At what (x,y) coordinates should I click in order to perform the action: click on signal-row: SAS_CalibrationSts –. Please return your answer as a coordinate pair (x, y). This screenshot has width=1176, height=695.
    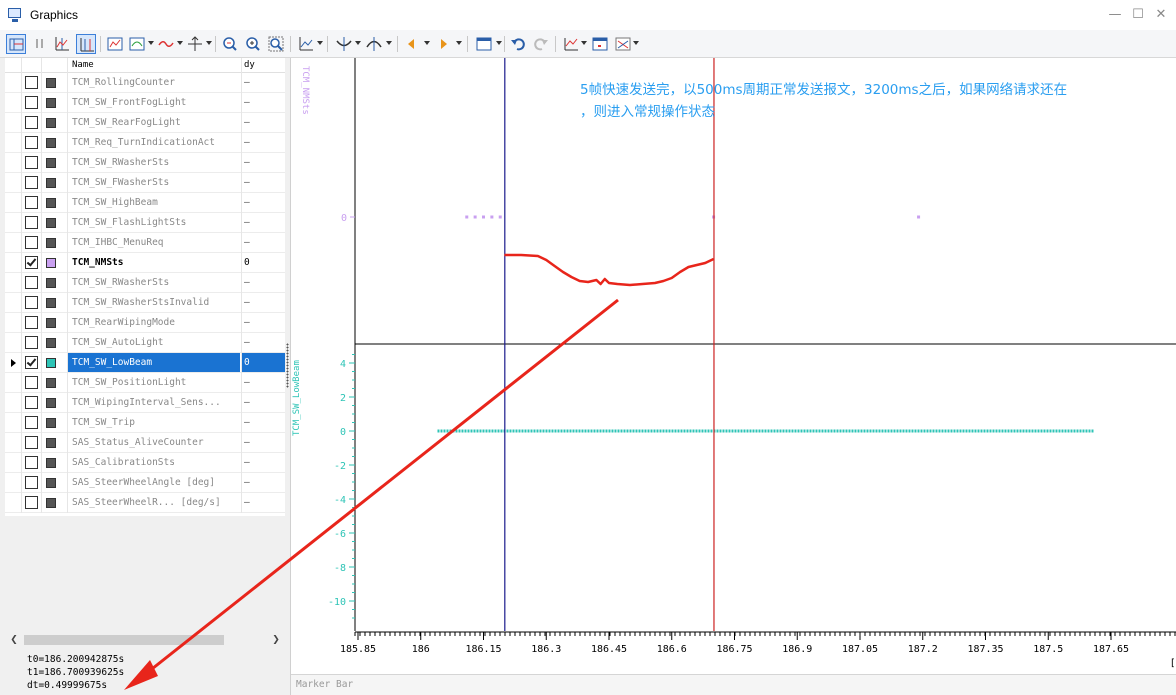
    Looking at the image, I should click on (145, 463).